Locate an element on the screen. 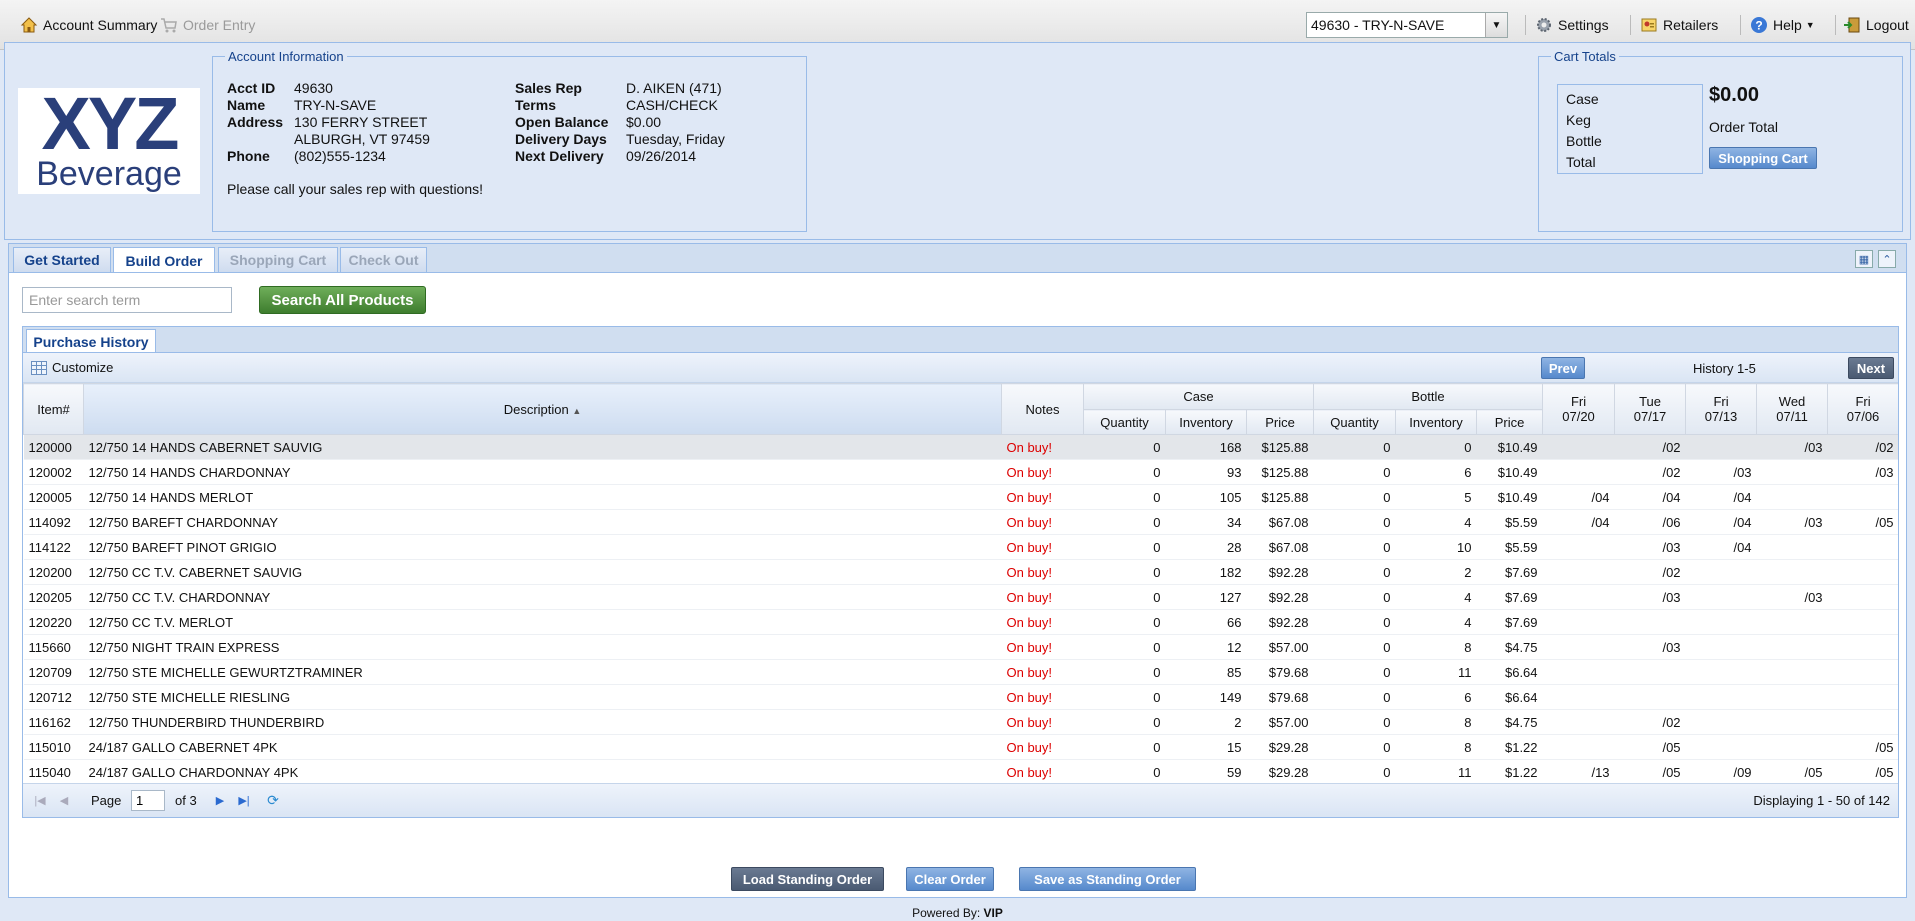 This screenshot has height=921, width=1915. column-header-case-price: Price is located at coordinates (1280, 422).